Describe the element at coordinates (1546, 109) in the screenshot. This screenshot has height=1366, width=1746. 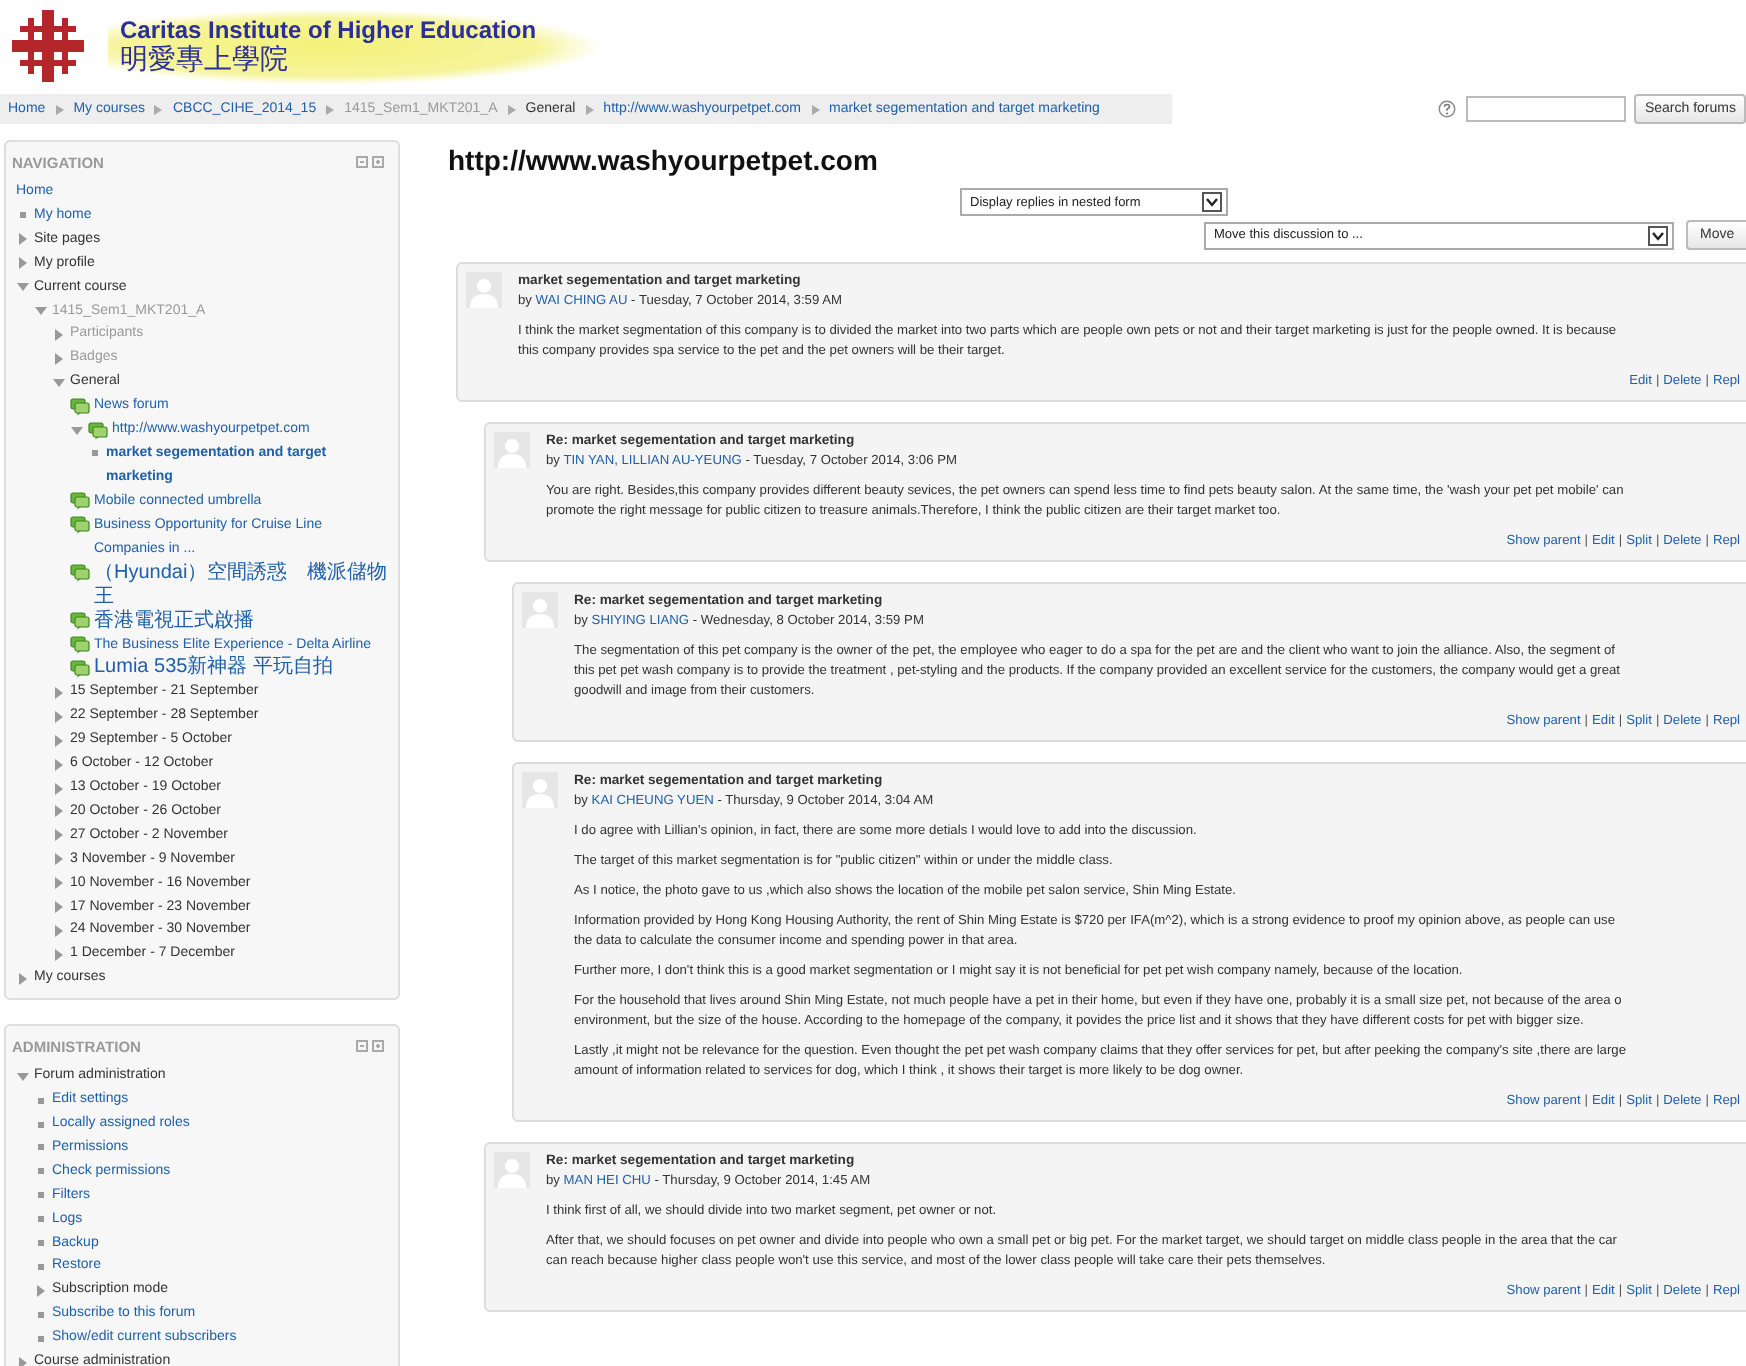
I see `search-field` at that location.